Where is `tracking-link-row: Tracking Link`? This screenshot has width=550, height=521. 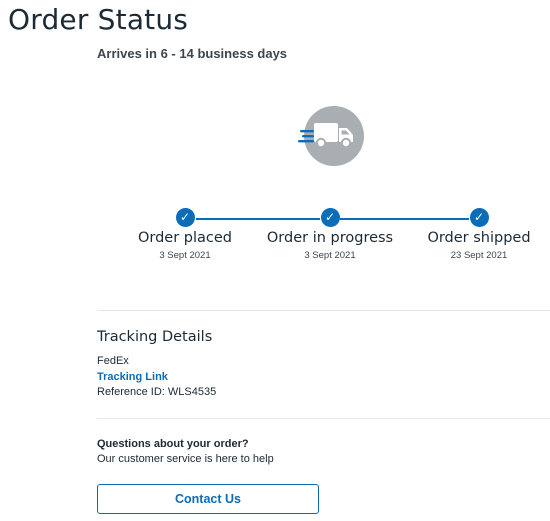 tracking-link-row: Tracking Link is located at coordinates (132, 377).